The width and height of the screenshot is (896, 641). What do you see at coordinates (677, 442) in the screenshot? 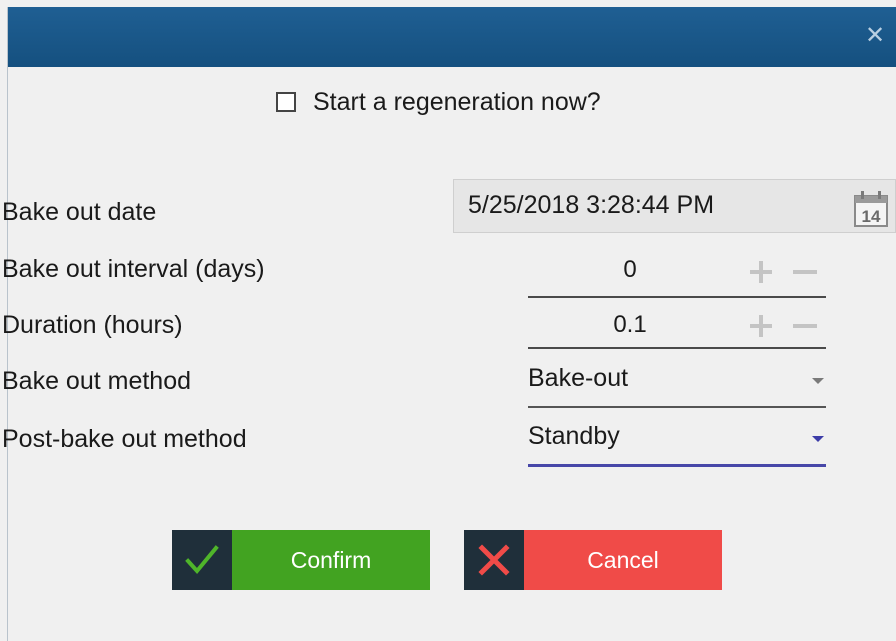
I see `post-bake-out-method-select: Standby` at bounding box center [677, 442].